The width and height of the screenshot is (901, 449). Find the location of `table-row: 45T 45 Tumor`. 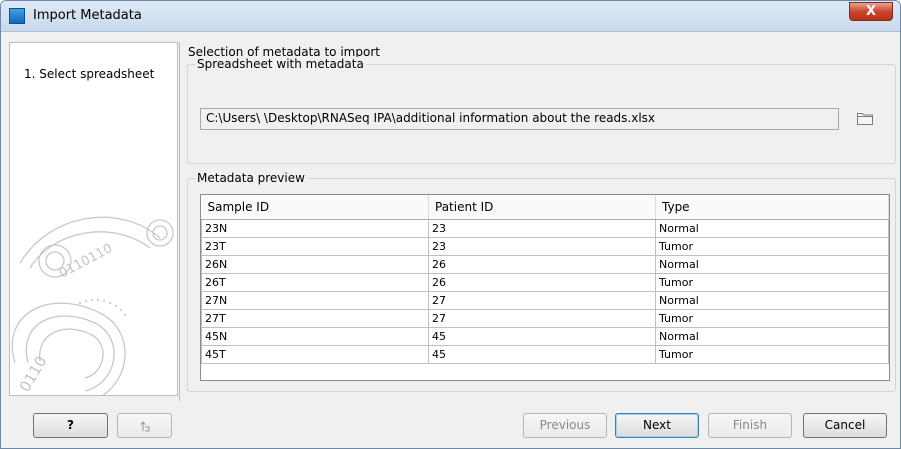

table-row: 45T 45 Tumor is located at coordinates (545, 354).